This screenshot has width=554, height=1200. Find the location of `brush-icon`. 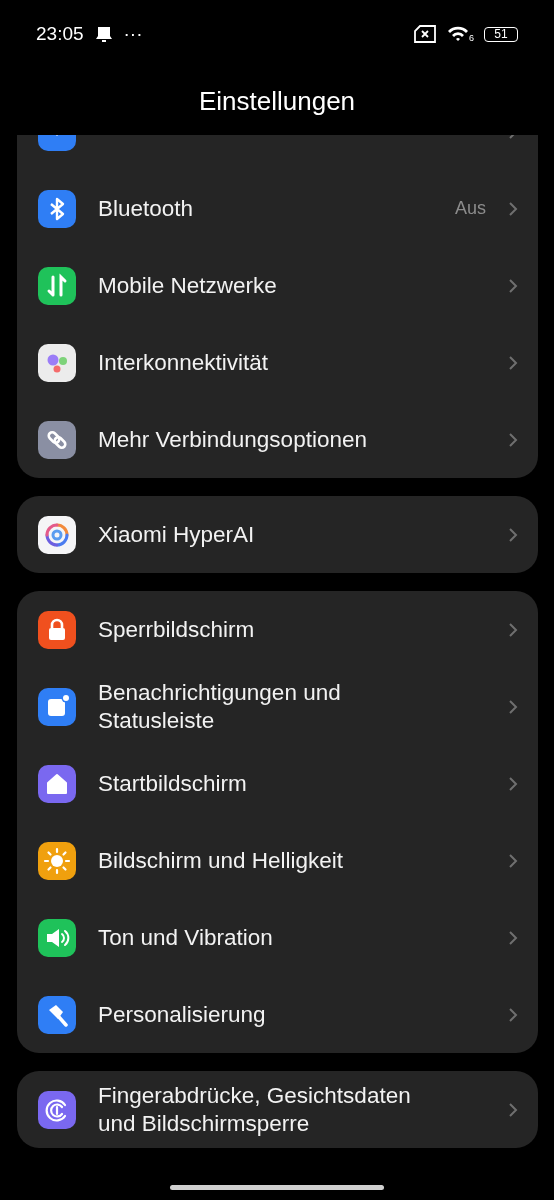

brush-icon is located at coordinates (57, 1014).